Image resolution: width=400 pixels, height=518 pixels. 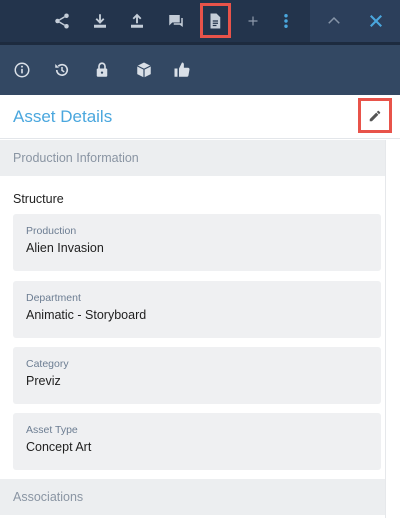 What do you see at coordinates (62, 21) in the screenshot?
I see `share-icon` at bounding box center [62, 21].